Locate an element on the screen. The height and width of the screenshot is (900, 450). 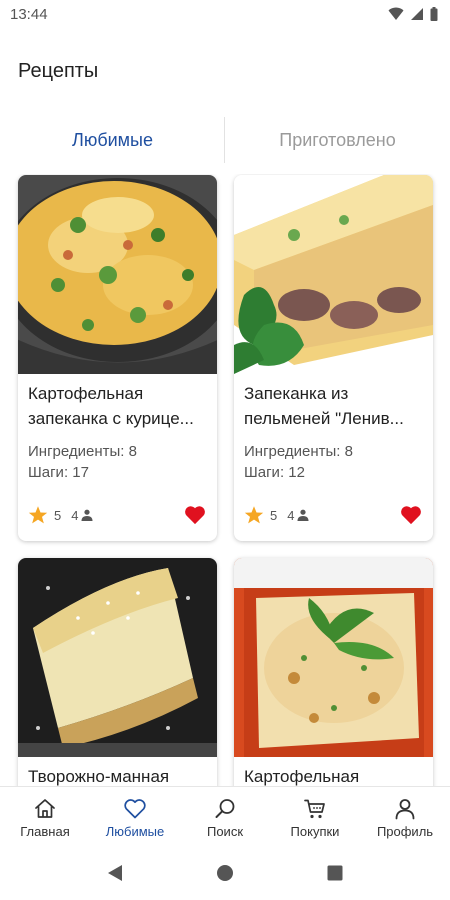
tab-favorites: Любимые is located at coordinates (112, 140).